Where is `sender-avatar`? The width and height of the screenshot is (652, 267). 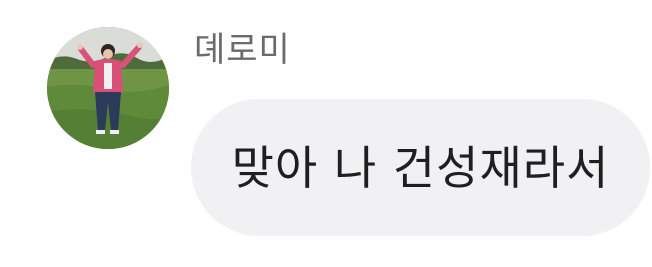 sender-avatar is located at coordinates (108, 88).